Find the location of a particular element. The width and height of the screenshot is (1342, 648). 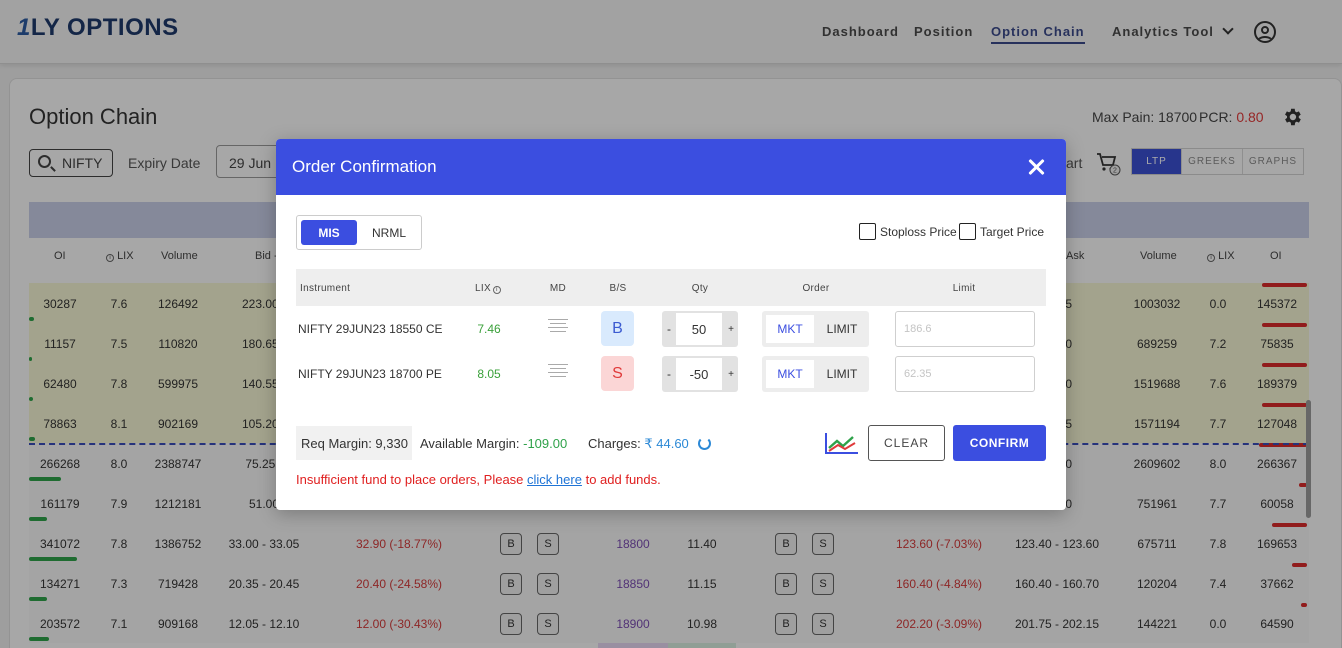

close-icon is located at coordinates (1036, 167).